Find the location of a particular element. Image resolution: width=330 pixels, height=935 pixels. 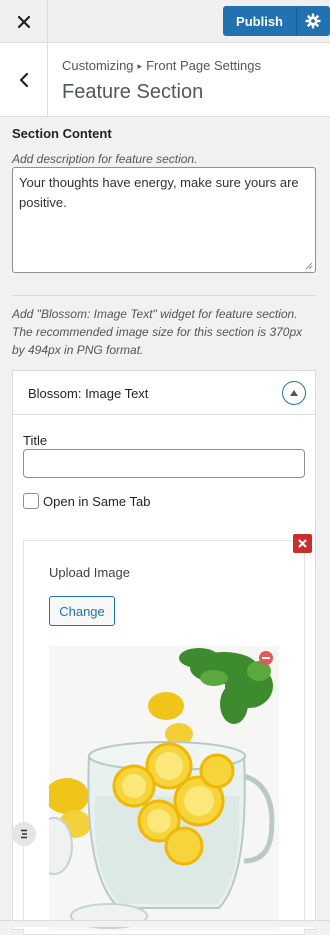

section-content-heading: Section Content is located at coordinates (62, 133).